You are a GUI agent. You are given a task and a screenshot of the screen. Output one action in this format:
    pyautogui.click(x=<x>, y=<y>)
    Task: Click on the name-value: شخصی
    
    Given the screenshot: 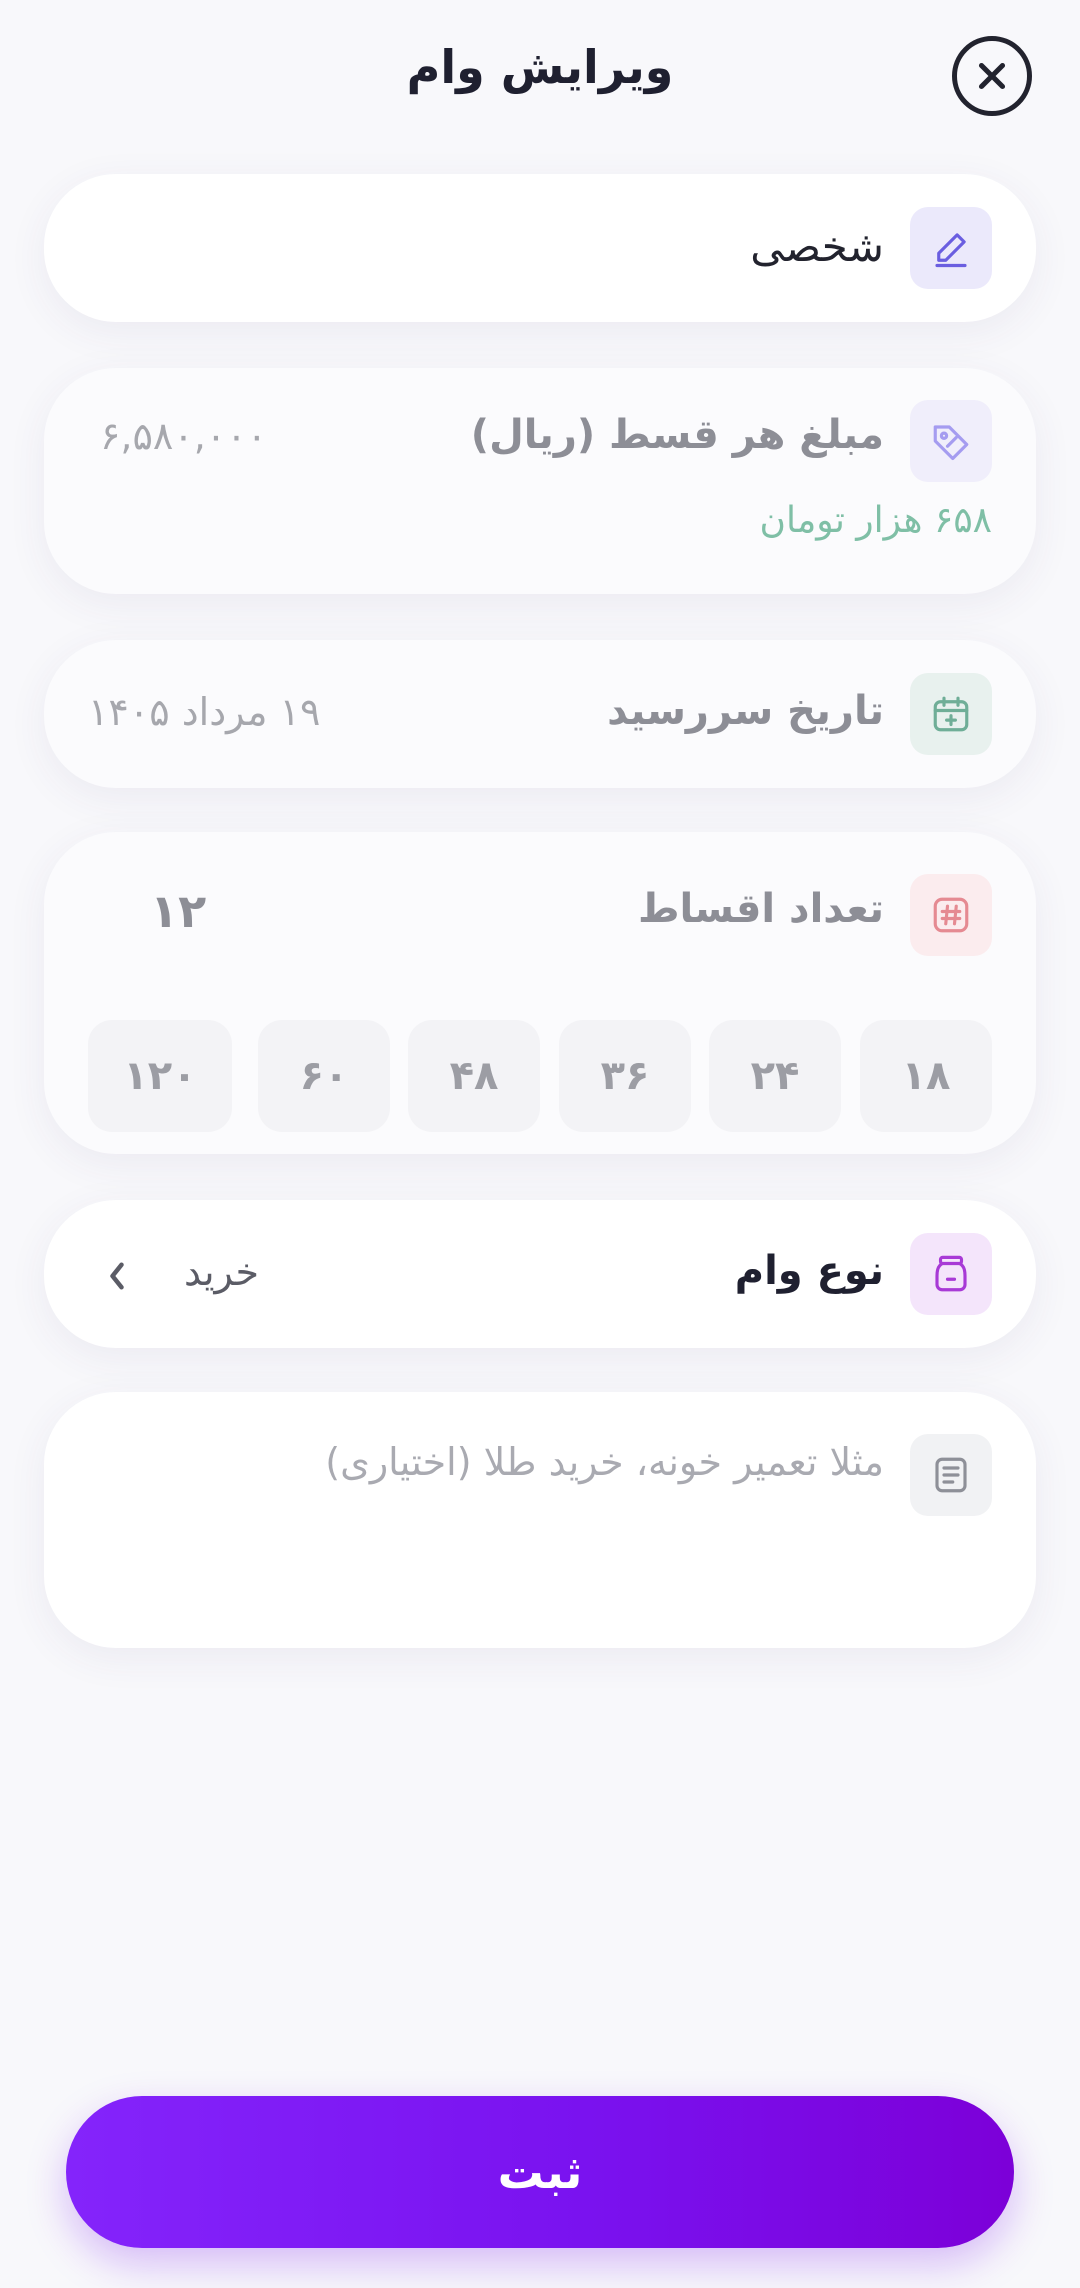 What is the action you would take?
    pyautogui.click(x=817, y=246)
    